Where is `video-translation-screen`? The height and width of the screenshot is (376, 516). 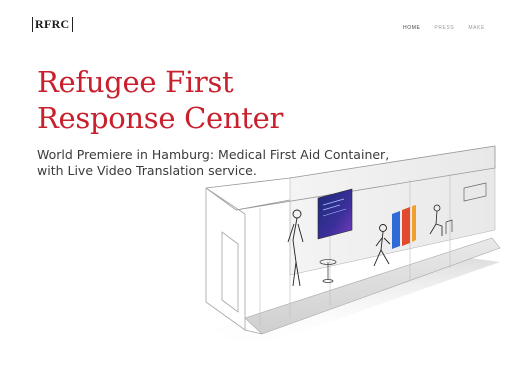
video-translation-screen is located at coordinates (335, 214).